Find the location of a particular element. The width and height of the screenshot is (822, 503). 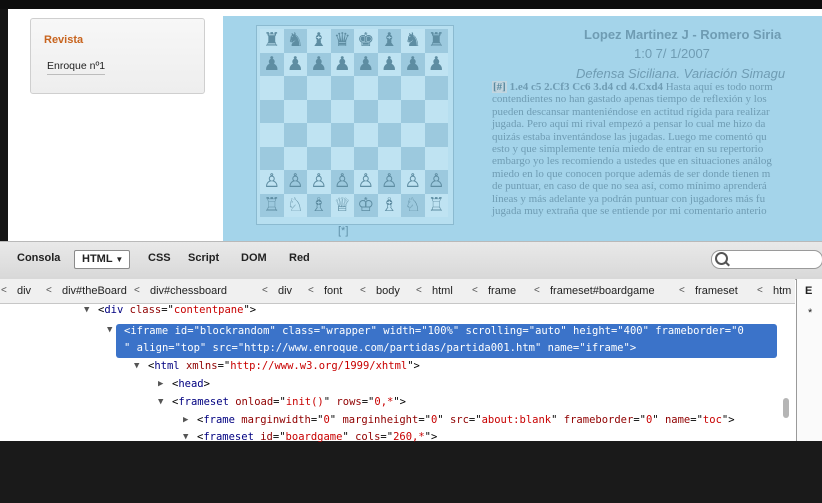

board-caption: [*] is located at coordinates (343, 231).